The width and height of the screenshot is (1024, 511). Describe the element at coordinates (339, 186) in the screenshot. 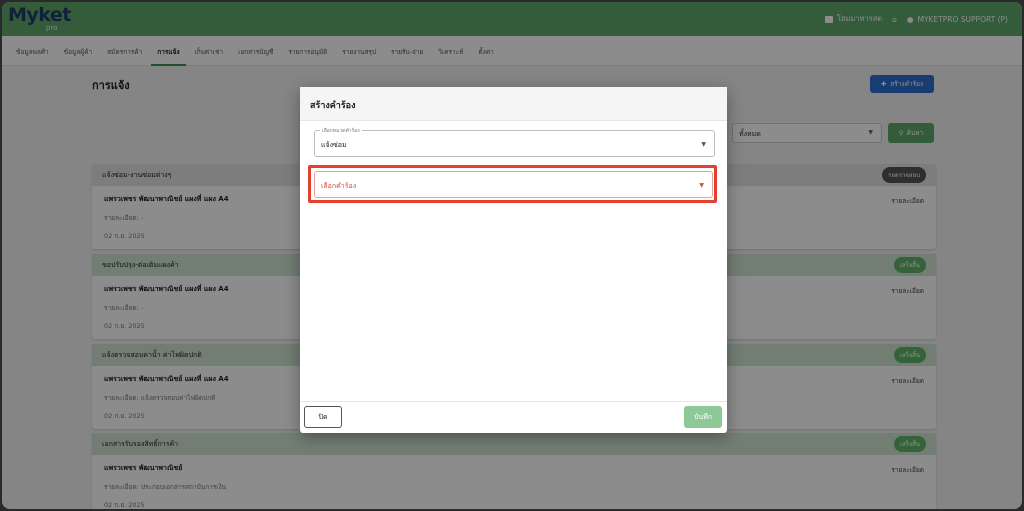

I see `request-placeholder: เลือกคำร้อง` at that location.